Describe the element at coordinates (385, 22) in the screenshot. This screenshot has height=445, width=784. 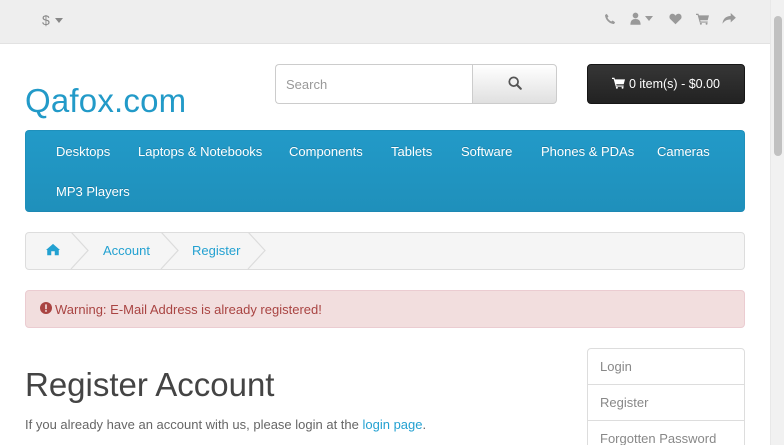
I see `top-bar: $` at that location.